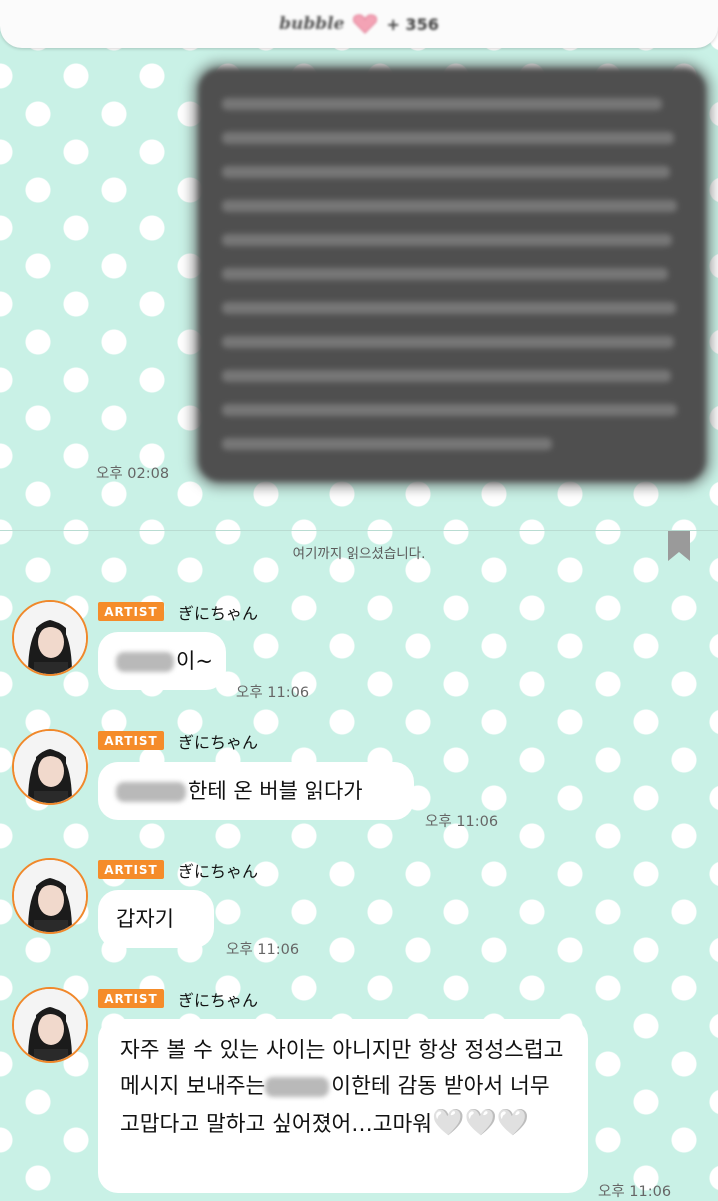  What do you see at coordinates (359, 554) in the screenshot?
I see `read-marker-text: 여기까지 읽으셨습니다.` at bounding box center [359, 554].